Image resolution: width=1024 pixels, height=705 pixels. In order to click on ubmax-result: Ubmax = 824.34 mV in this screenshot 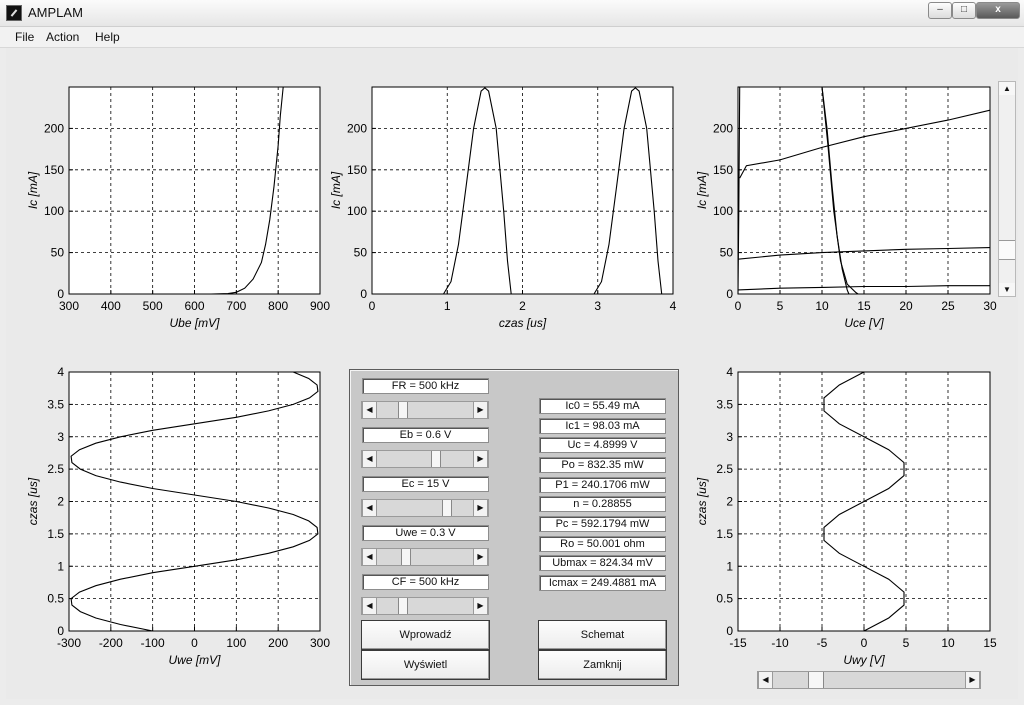, I will do `click(602, 563)`.